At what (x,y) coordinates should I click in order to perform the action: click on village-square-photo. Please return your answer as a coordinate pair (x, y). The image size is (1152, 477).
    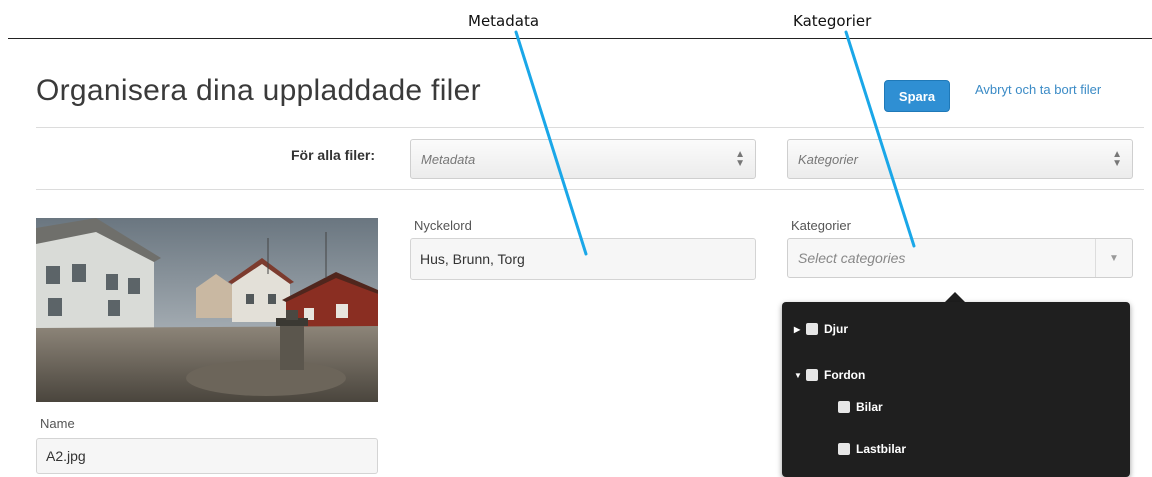
    Looking at the image, I should click on (207, 310).